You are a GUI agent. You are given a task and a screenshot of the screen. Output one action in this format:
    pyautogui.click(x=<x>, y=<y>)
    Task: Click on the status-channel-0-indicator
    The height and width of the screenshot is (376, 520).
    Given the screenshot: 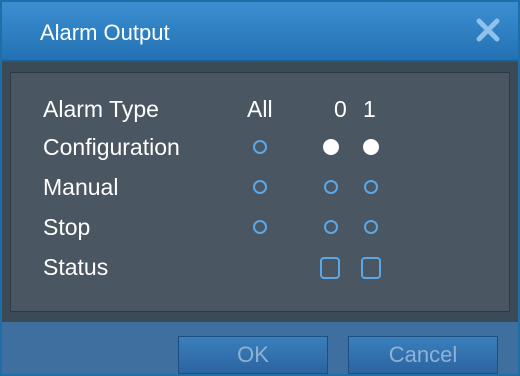 What is the action you would take?
    pyautogui.click(x=330, y=268)
    